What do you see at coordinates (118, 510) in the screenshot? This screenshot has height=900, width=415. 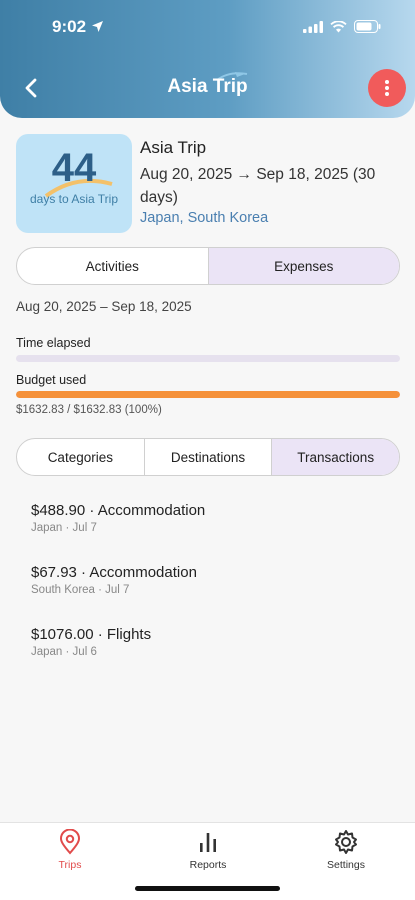 I see `transaction-title: $488.90 · Accommodation` at bounding box center [118, 510].